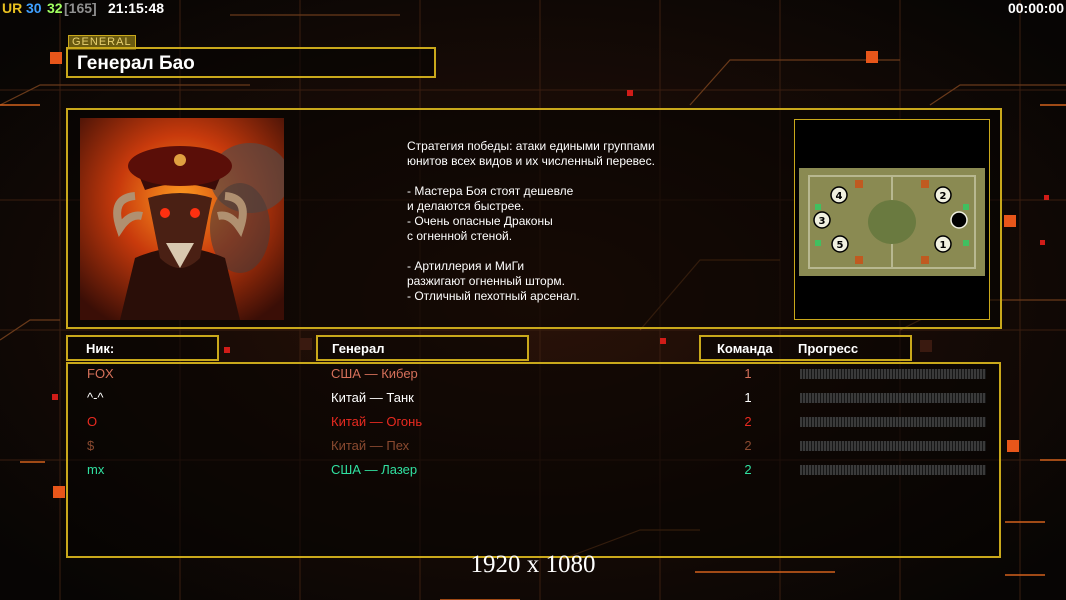 This screenshot has width=1066, height=600. What do you see at coordinates (372, 397) in the screenshot?
I see `player-general: Китай — Танк` at bounding box center [372, 397].